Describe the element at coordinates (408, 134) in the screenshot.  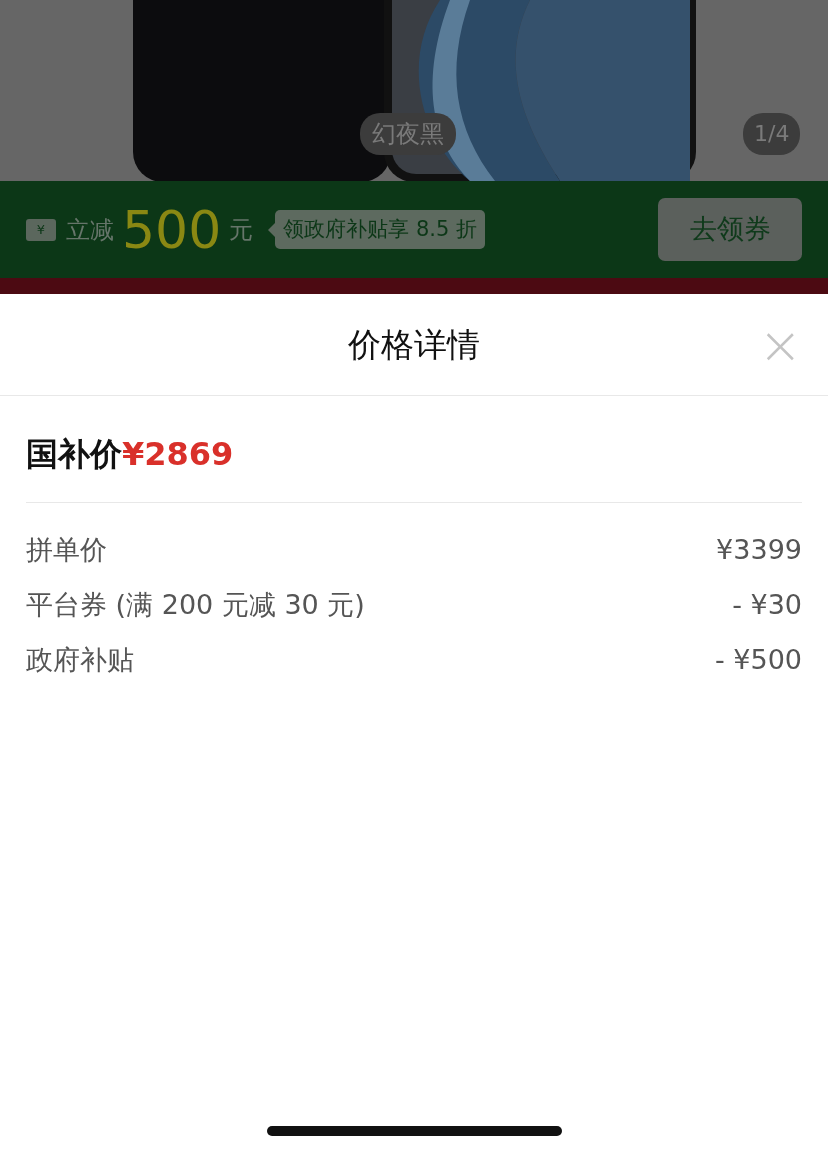
I see `color-label: 幻夜黑` at that location.